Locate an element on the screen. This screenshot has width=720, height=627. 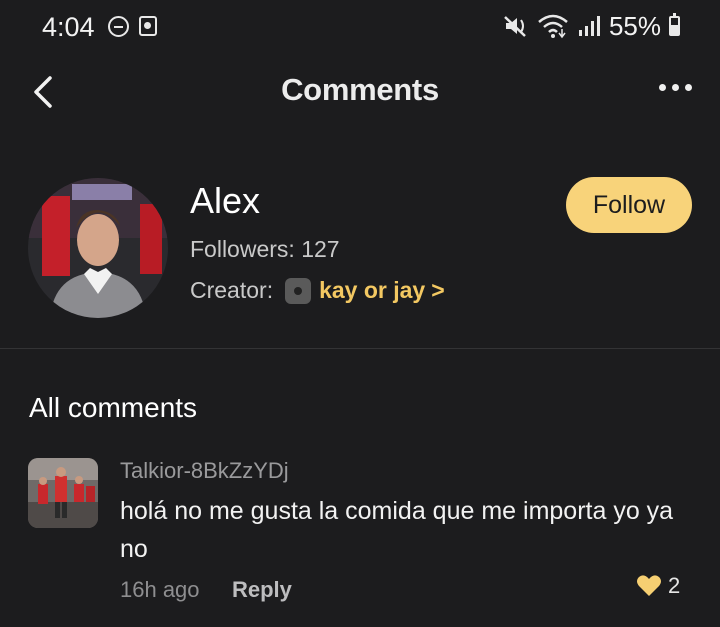
status-bar: 4:04 55% is located at coordinates (360, 28).